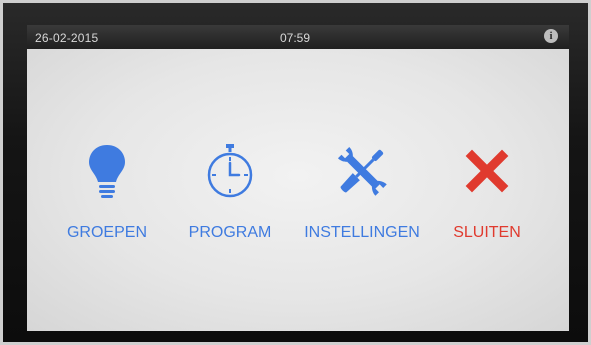  Describe the element at coordinates (230, 206) in the screenshot. I see `program-button: PROGRAM` at that location.